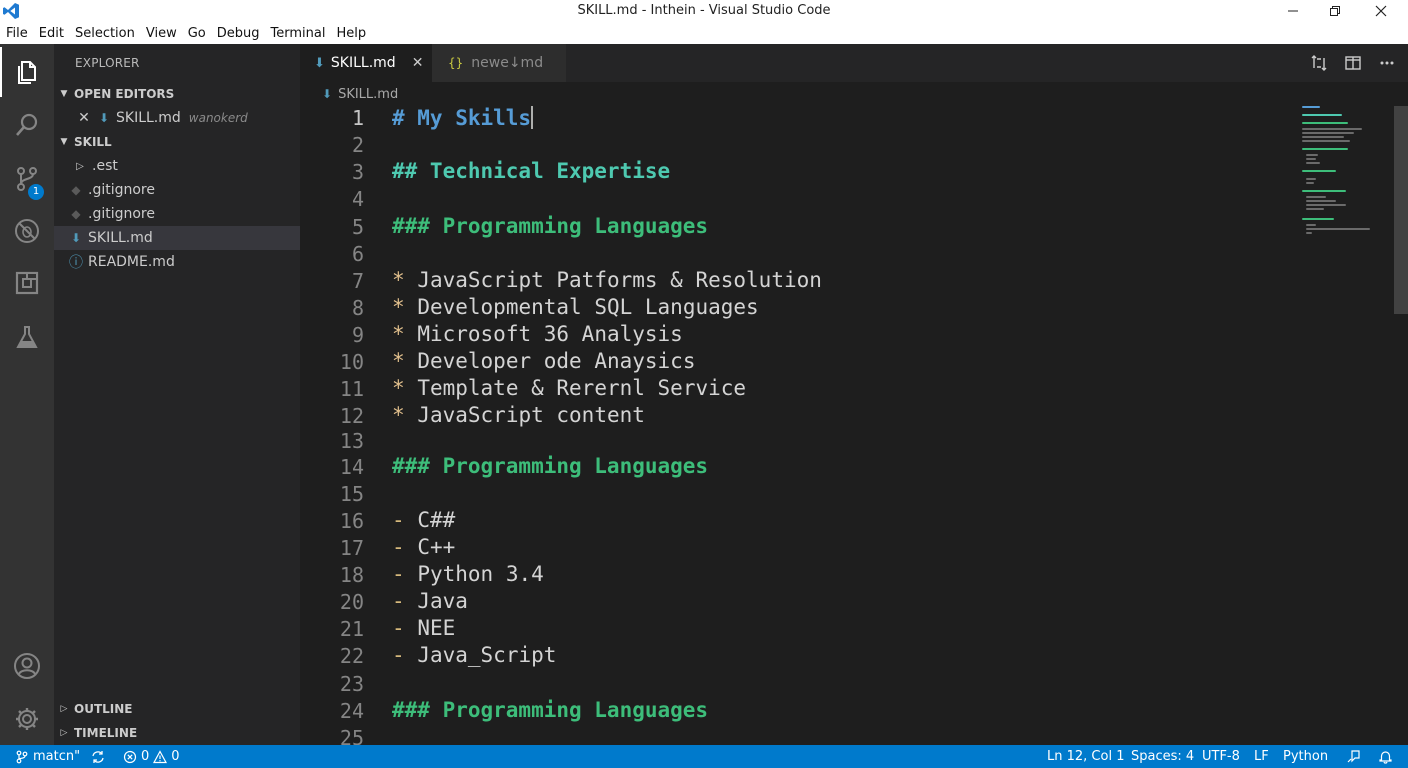 This screenshot has width=1408, height=768. What do you see at coordinates (27, 125) in the screenshot?
I see `activity-search` at bounding box center [27, 125].